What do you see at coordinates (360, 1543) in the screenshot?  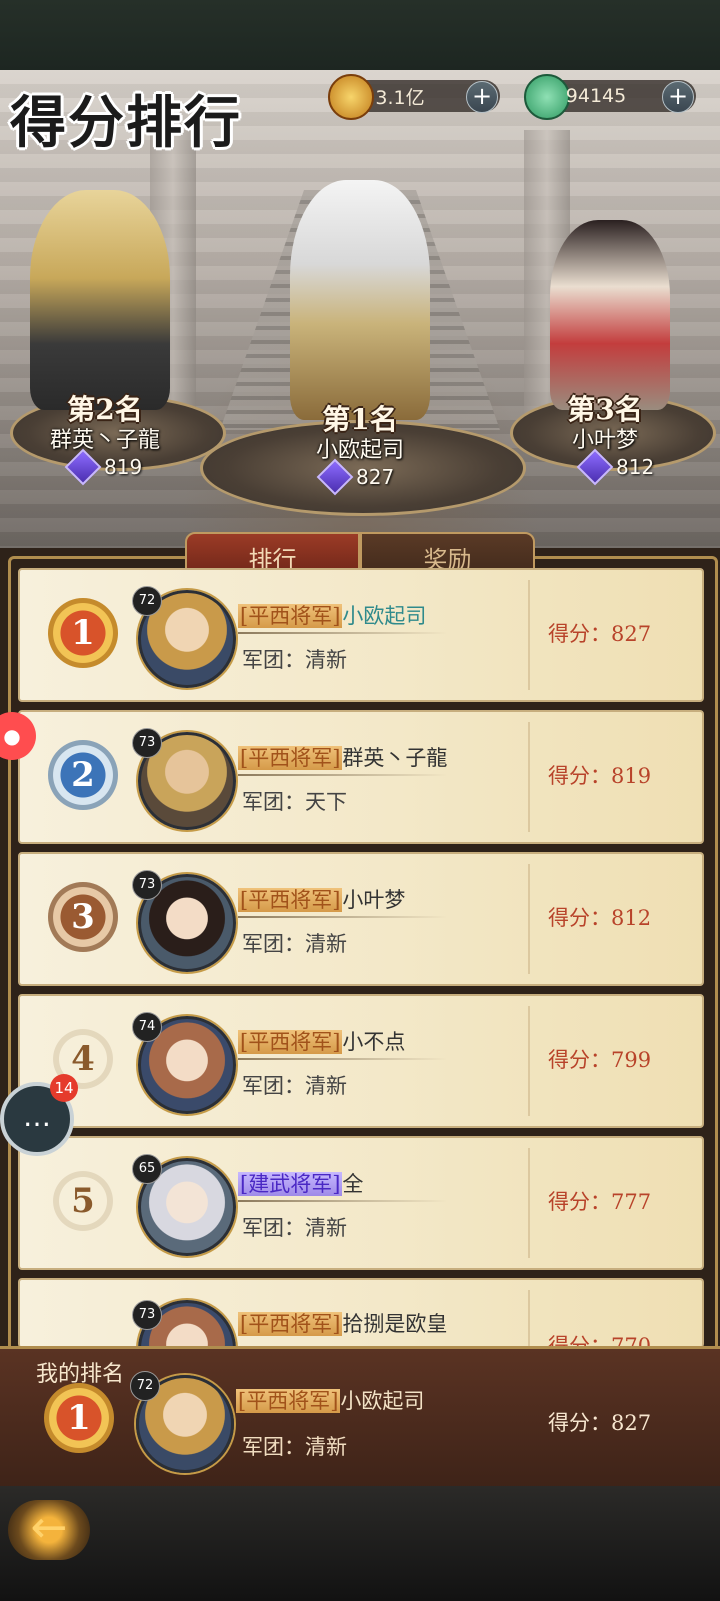 I see `bottom-bar` at bounding box center [360, 1543].